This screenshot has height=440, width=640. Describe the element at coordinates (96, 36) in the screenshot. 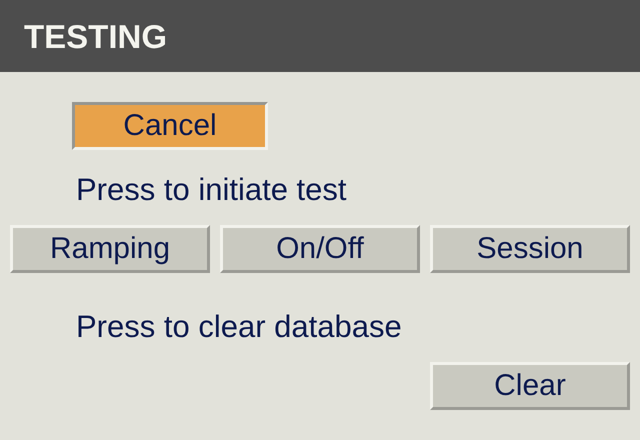

I see `screen-title: TESTING` at that location.